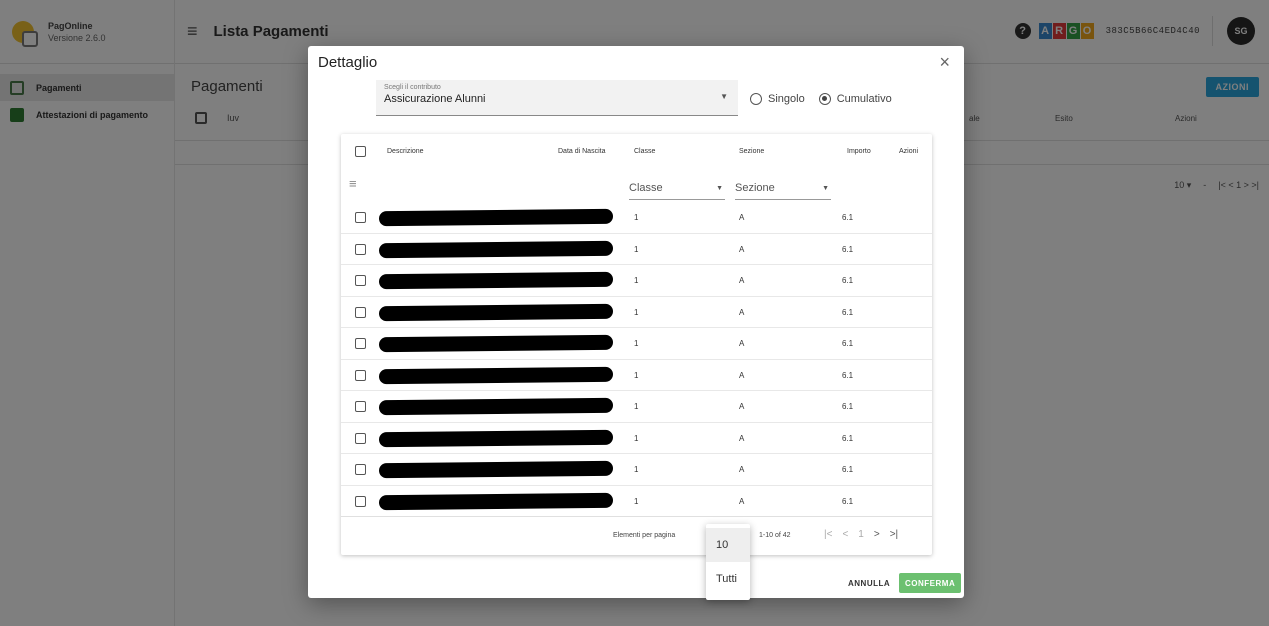 The image size is (1269, 626). What do you see at coordinates (877, 534) in the screenshot?
I see `next-page-button: >` at bounding box center [877, 534].